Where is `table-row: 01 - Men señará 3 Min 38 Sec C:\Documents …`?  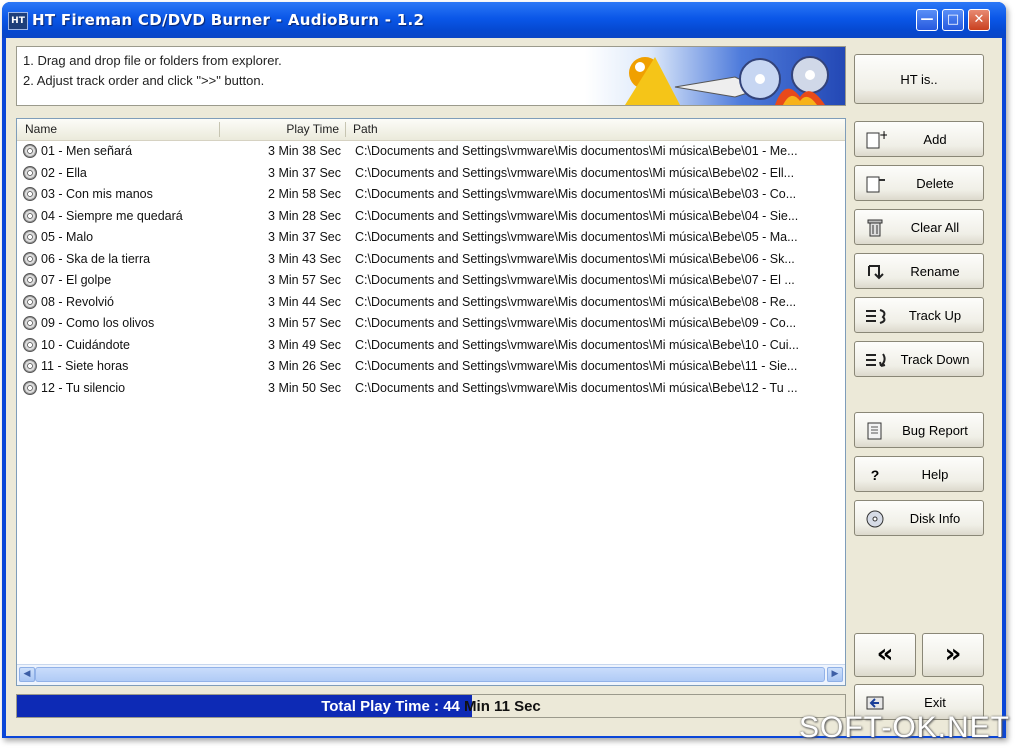 table-row: 01 - Men señará 3 Min 38 Sec C:\Documents … is located at coordinates (431, 151).